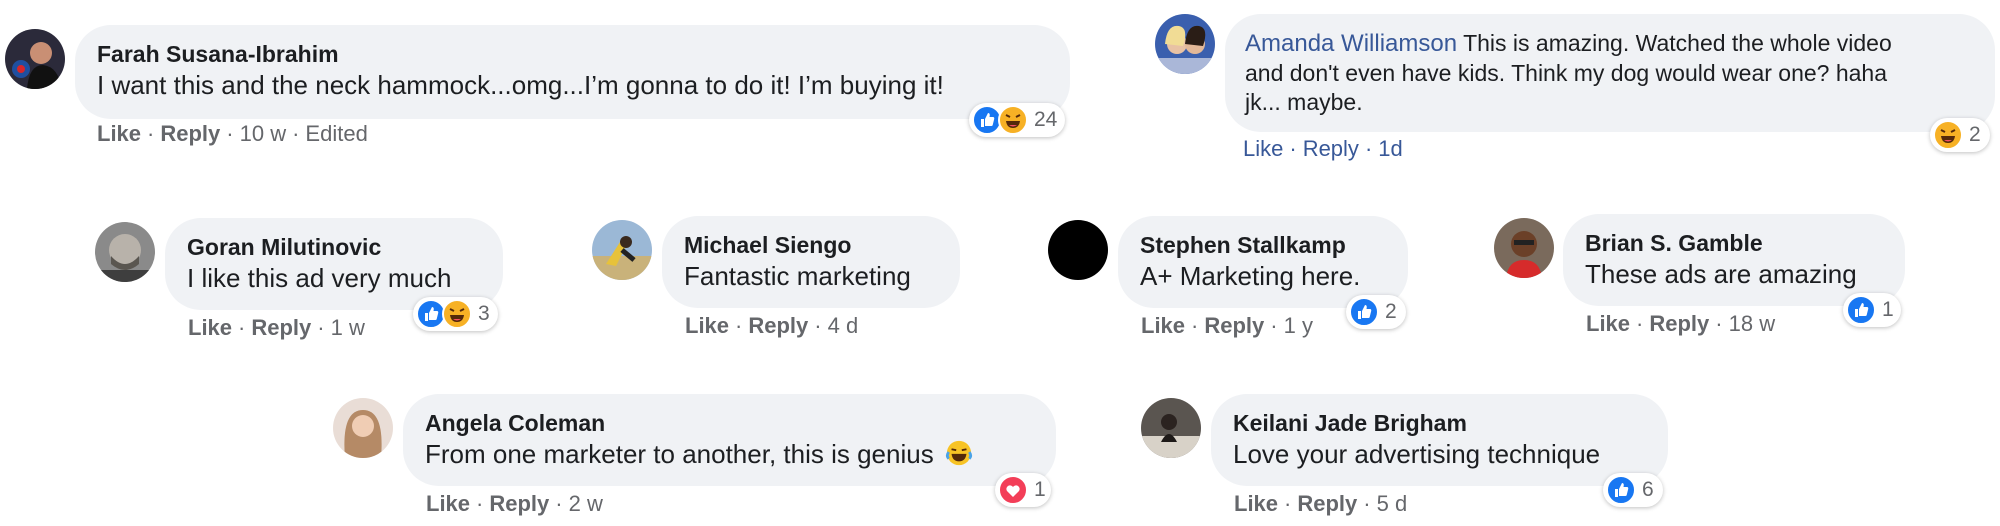 Image resolution: width=2000 pixels, height=526 pixels. I want to click on commenter-name: Keilani Jade Brigham, so click(1439, 423).